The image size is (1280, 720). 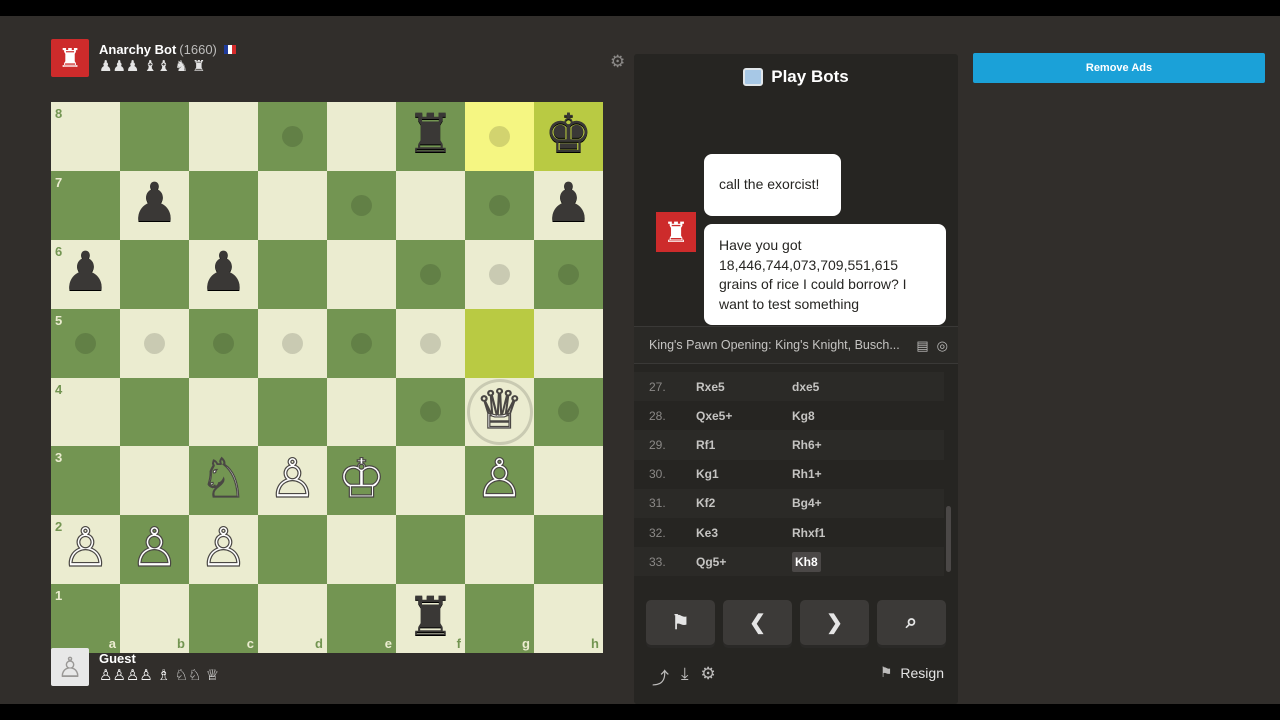 What do you see at coordinates (618, 61) in the screenshot?
I see `board-settings-gear-icon: ⚙` at bounding box center [618, 61].